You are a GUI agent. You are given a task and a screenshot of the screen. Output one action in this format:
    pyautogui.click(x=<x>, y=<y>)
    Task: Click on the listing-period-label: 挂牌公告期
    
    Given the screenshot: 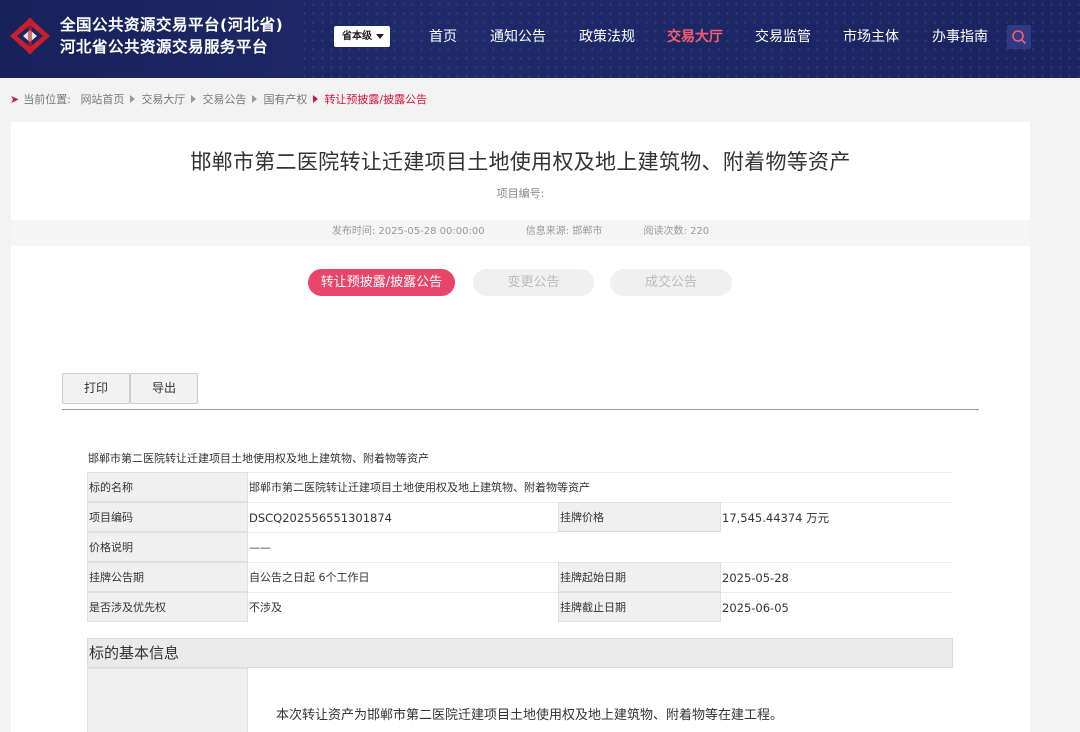 What is the action you would take?
    pyautogui.click(x=167, y=577)
    